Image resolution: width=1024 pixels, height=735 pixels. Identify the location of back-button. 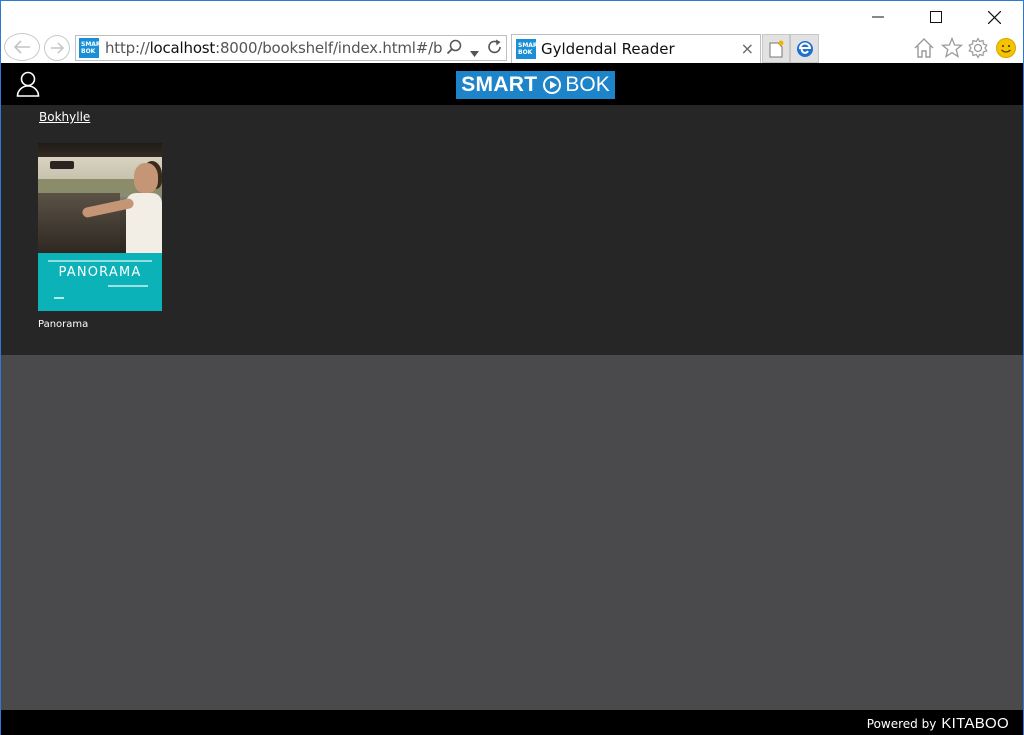
(22, 47).